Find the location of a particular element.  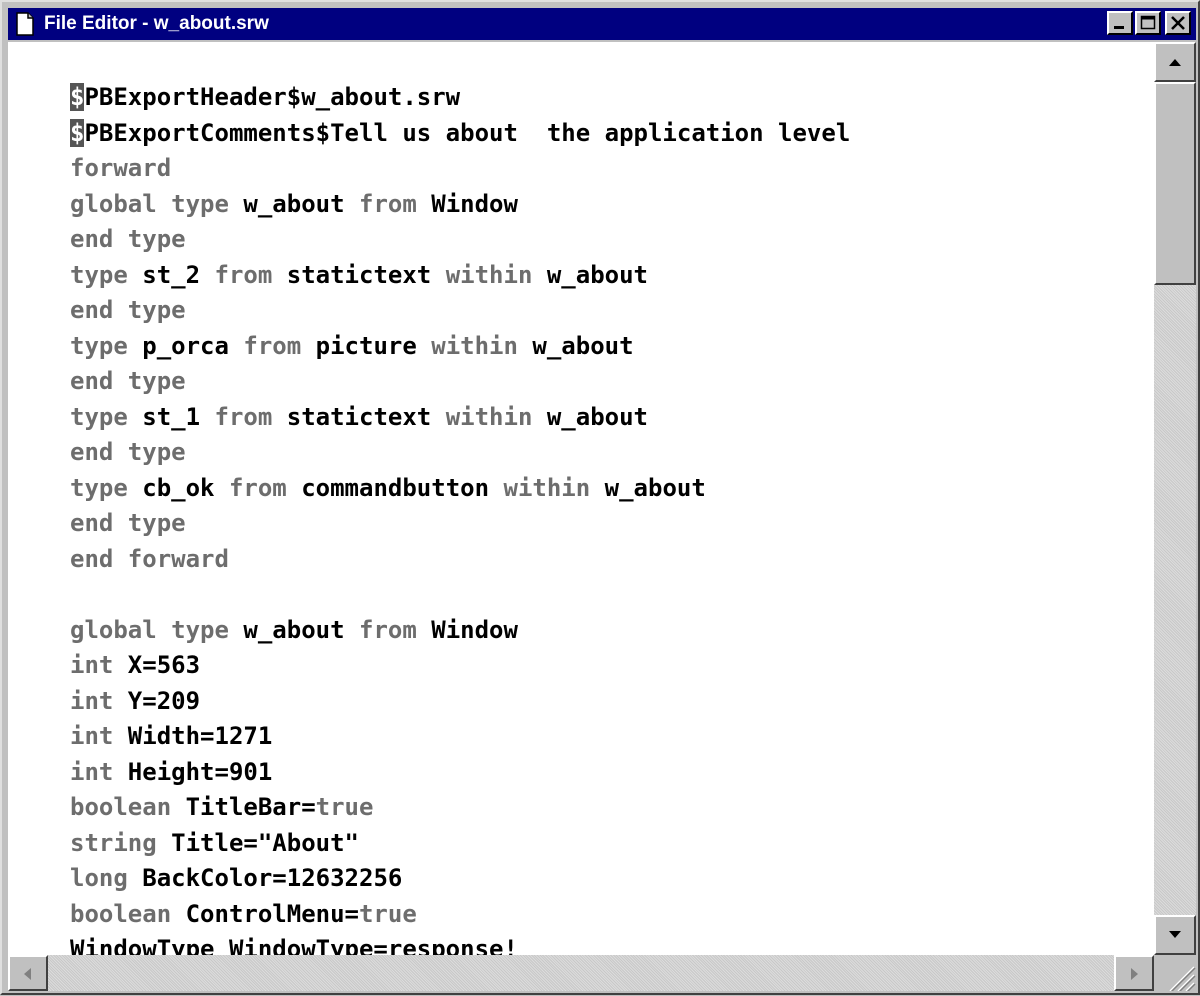

code-line: boolean TitleBar=true is located at coordinates (460, 808).